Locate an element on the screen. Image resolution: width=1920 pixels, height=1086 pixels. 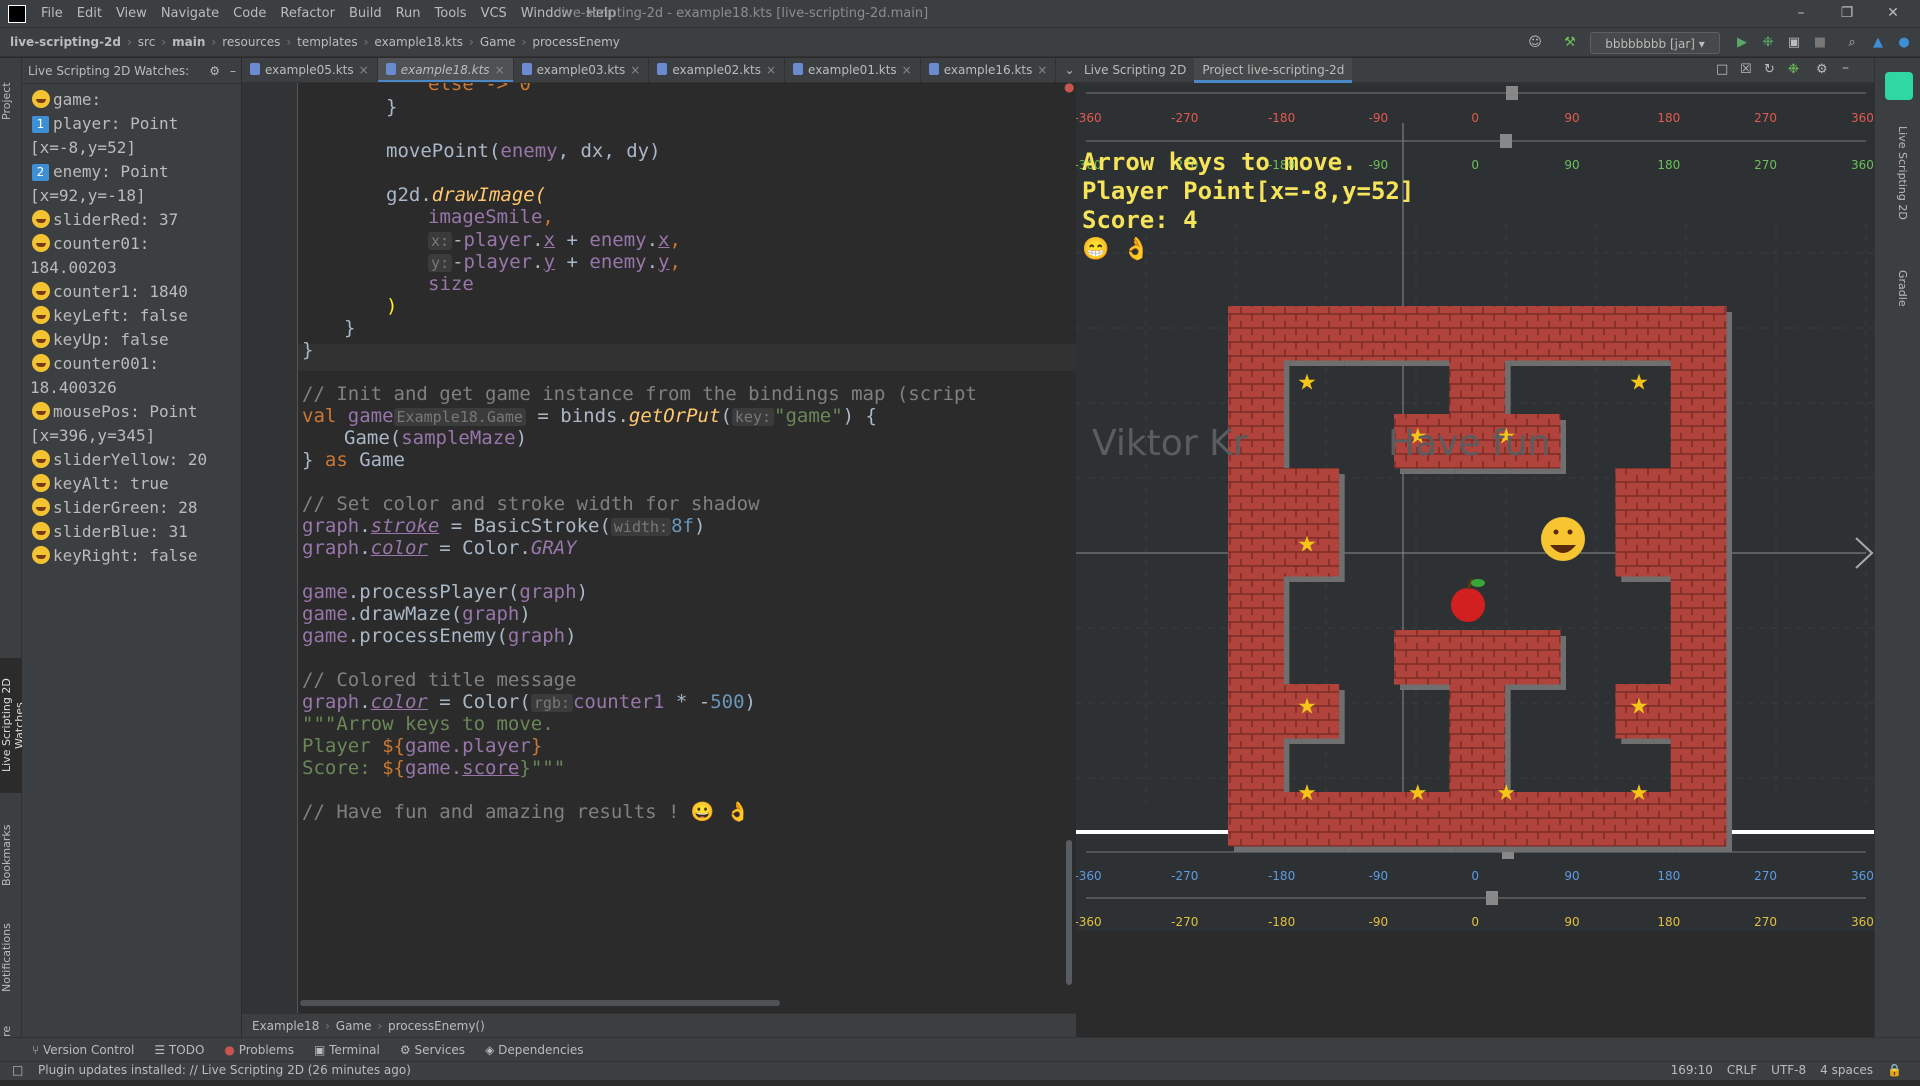
tab-example03: example03.kts × is located at coordinates (582, 70).